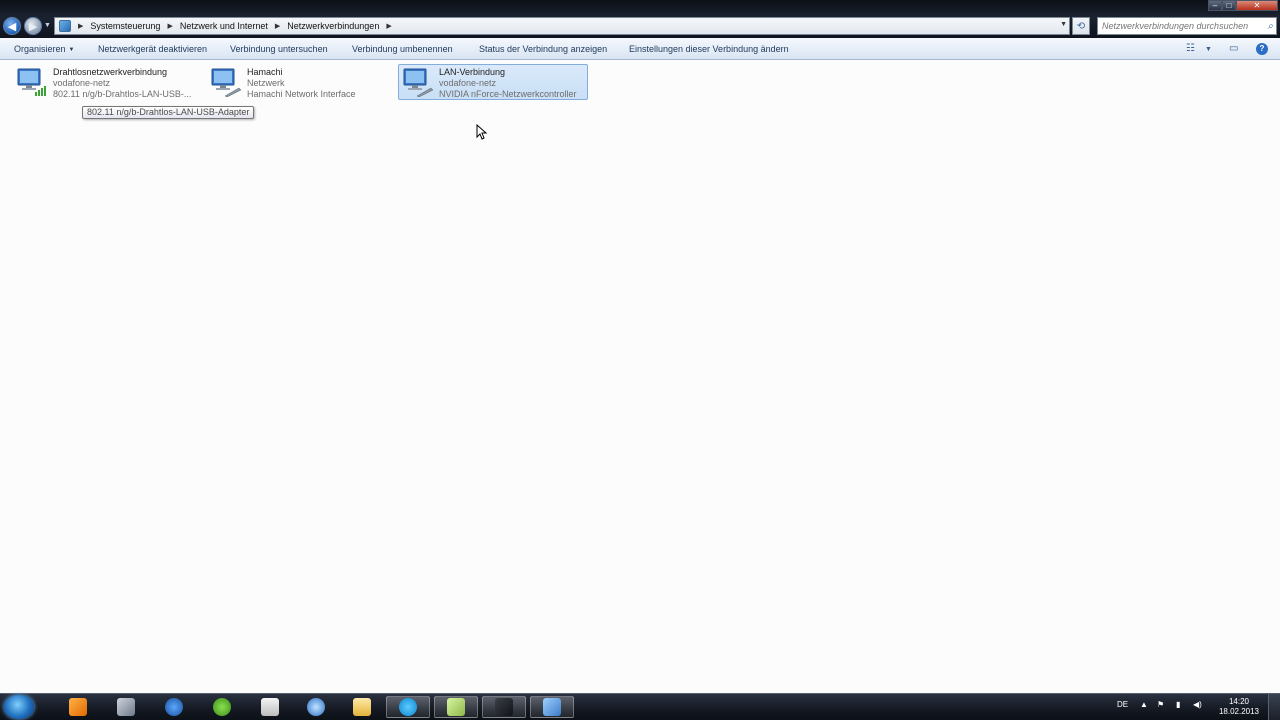 The height and width of the screenshot is (720, 1280). I want to click on device-tooltip: 802.11 n/g/b-Drahtlos-LAN-USB-Adapter, so click(168, 112).